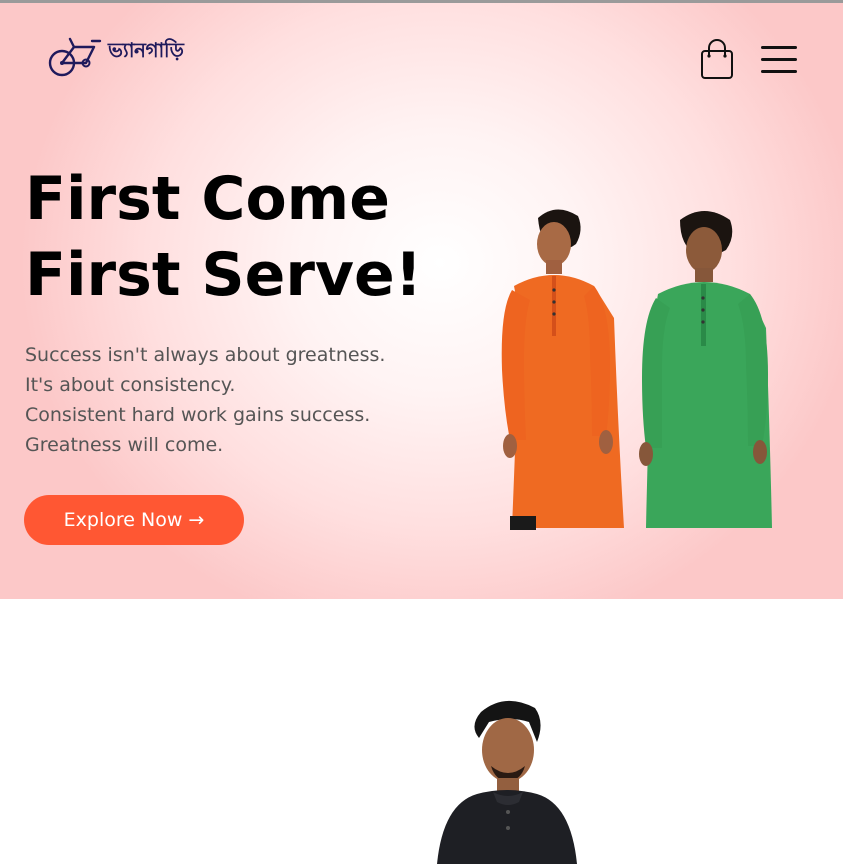 This screenshot has height=864, width=843. Describe the element at coordinates (507, 782) in the screenshot. I see `model-portrait-image` at that location.